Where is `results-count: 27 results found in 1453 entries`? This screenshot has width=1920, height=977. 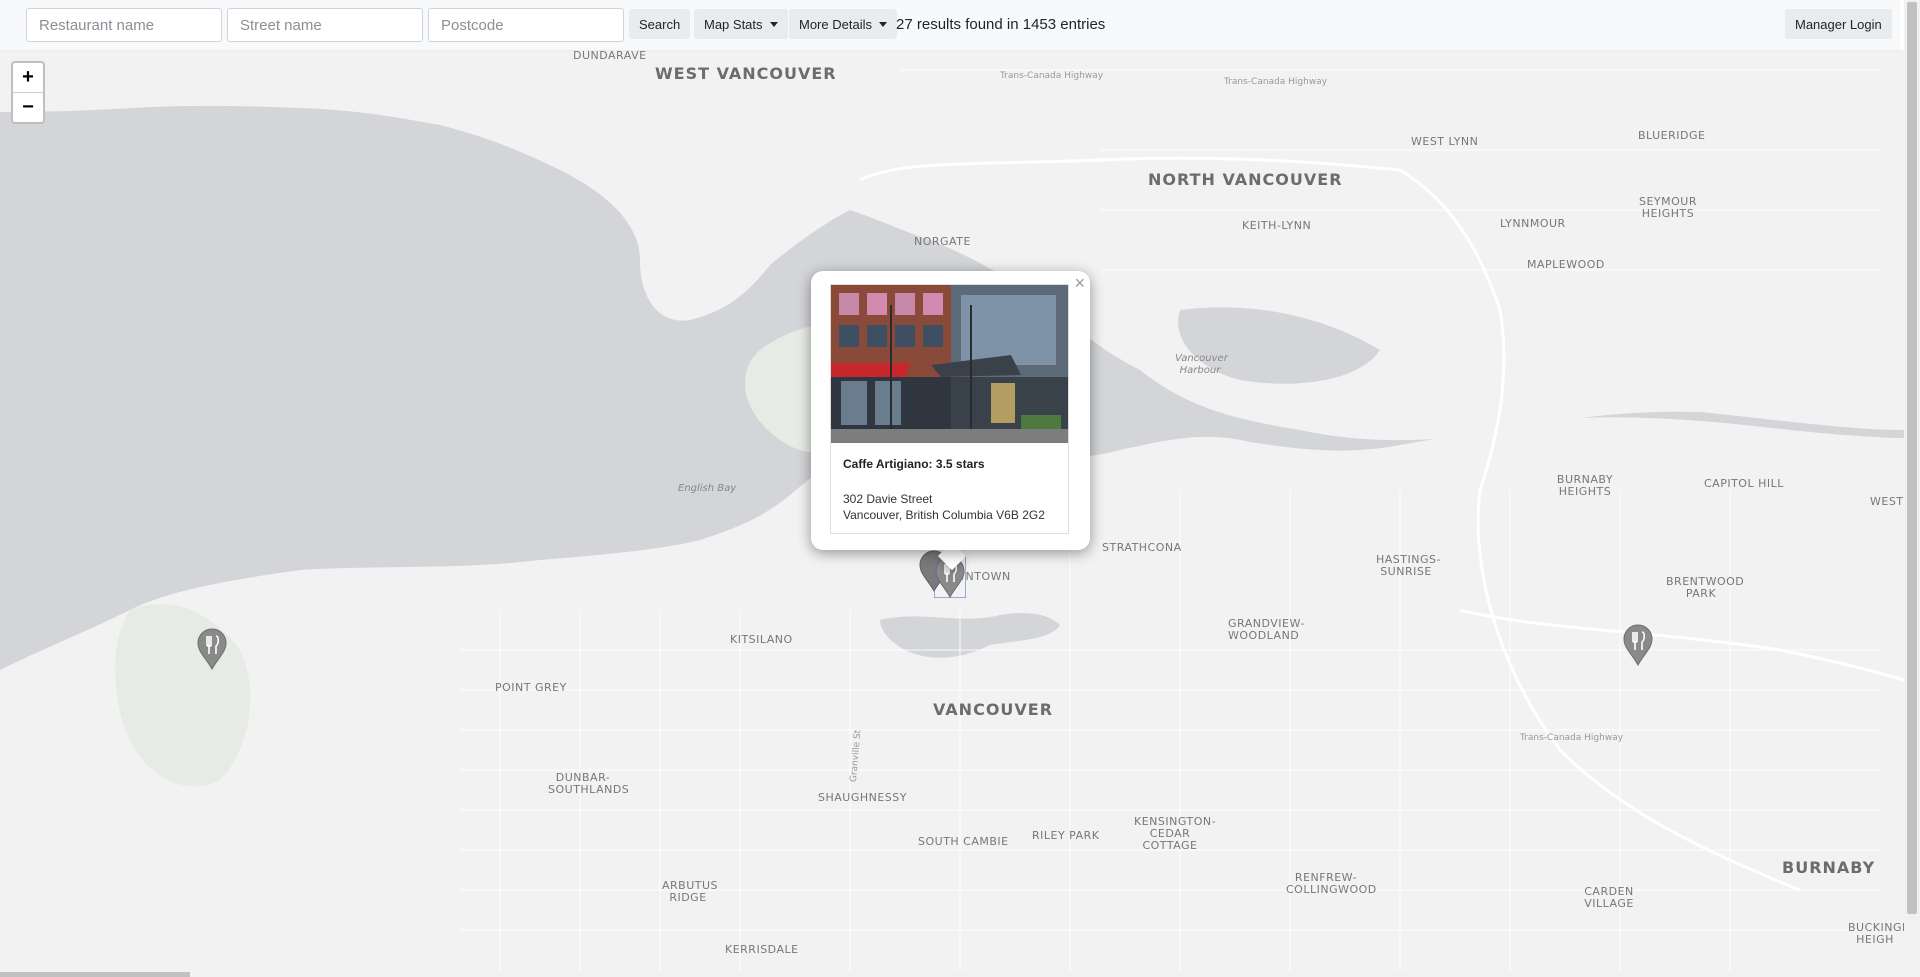
results-count: 27 results found in 1453 entries is located at coordinates (1001, 24).